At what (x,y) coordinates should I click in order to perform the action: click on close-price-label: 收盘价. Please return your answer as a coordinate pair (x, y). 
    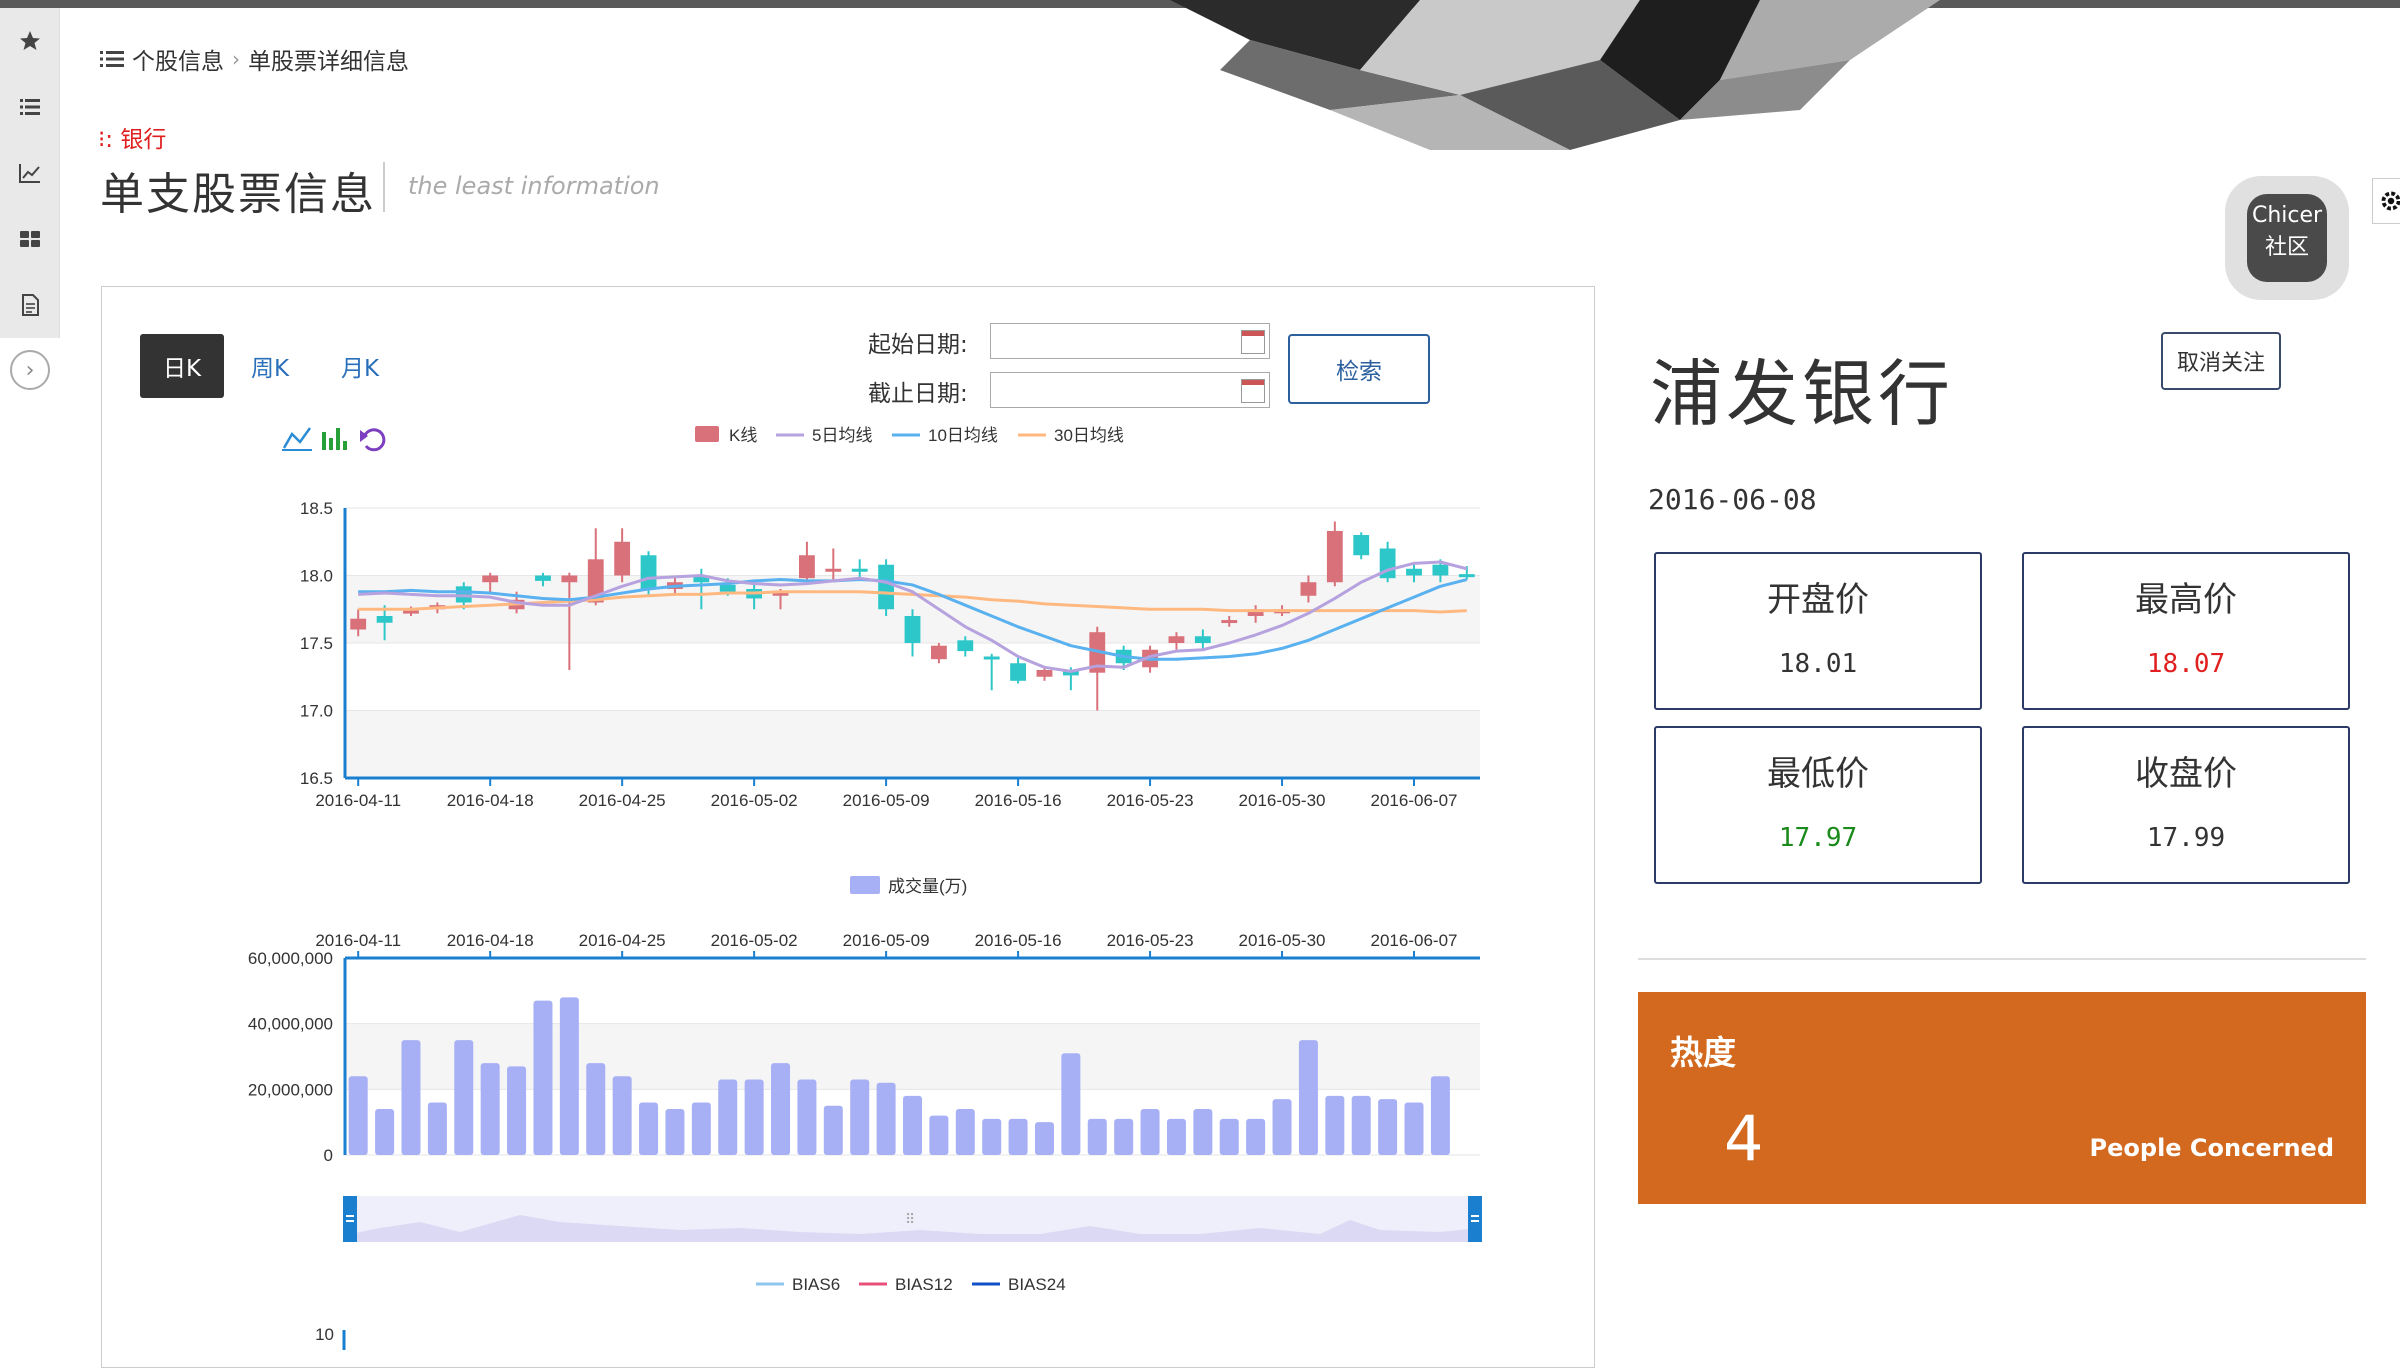
    Looking at the image, I should click on (2186, 774).